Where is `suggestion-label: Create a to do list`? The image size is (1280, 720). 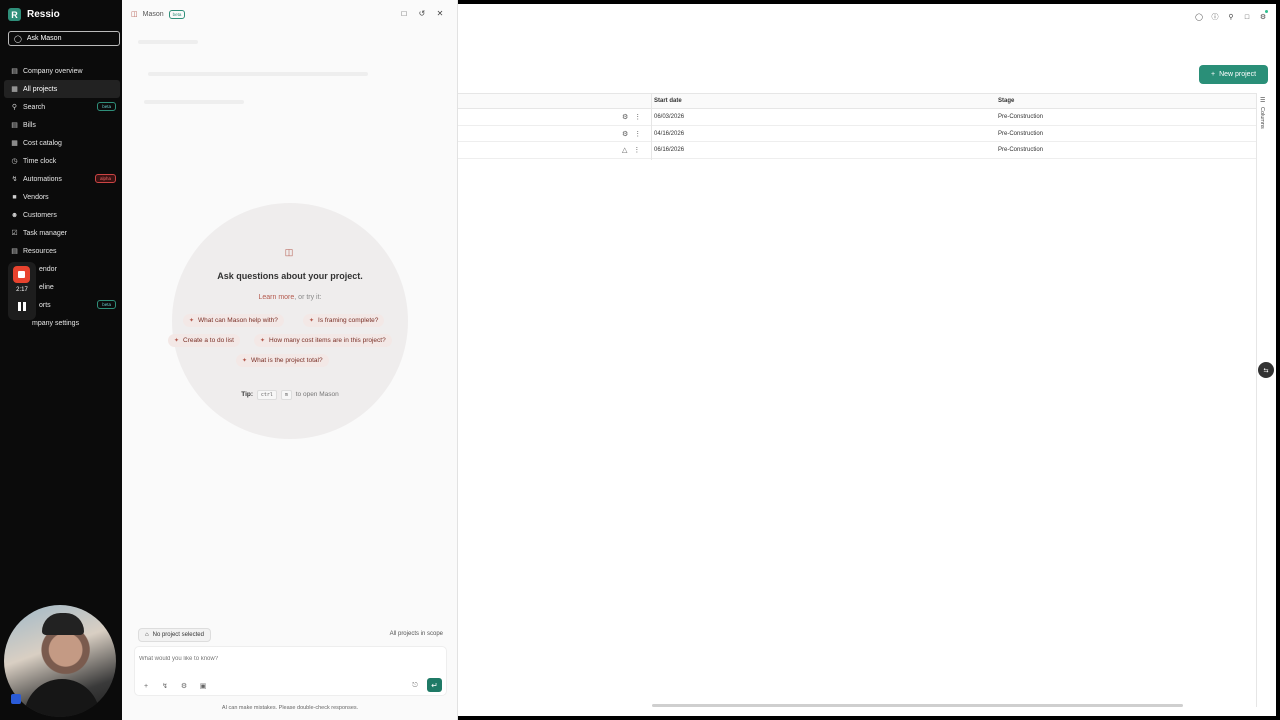
suggestion-label: Create a to do list is located at coordinates (208, 340).